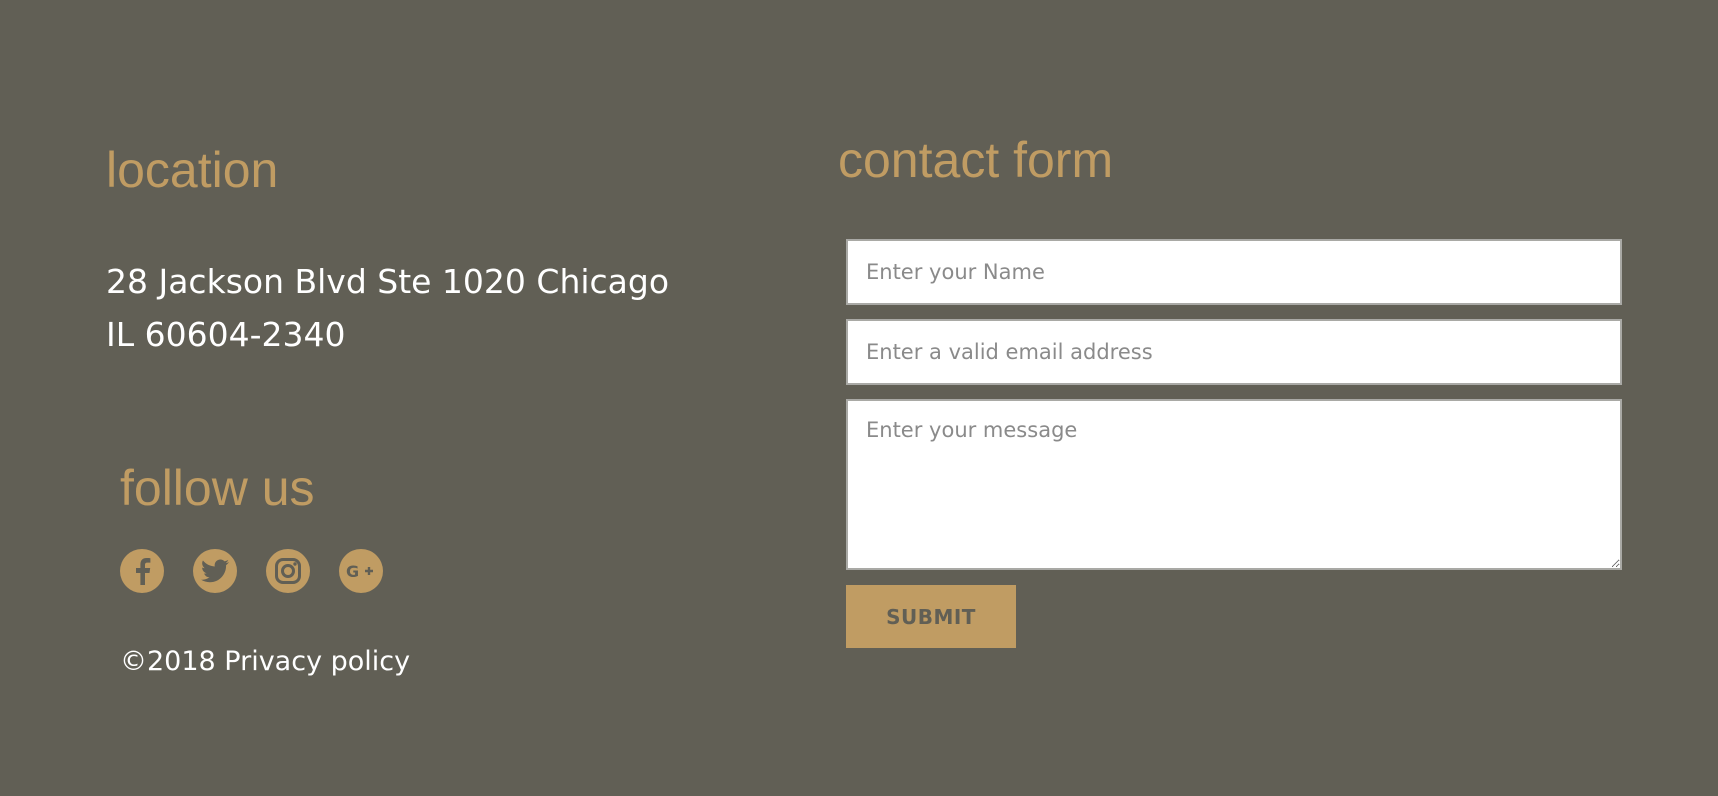  I want to click on instagram-icon, so click(288, 571).